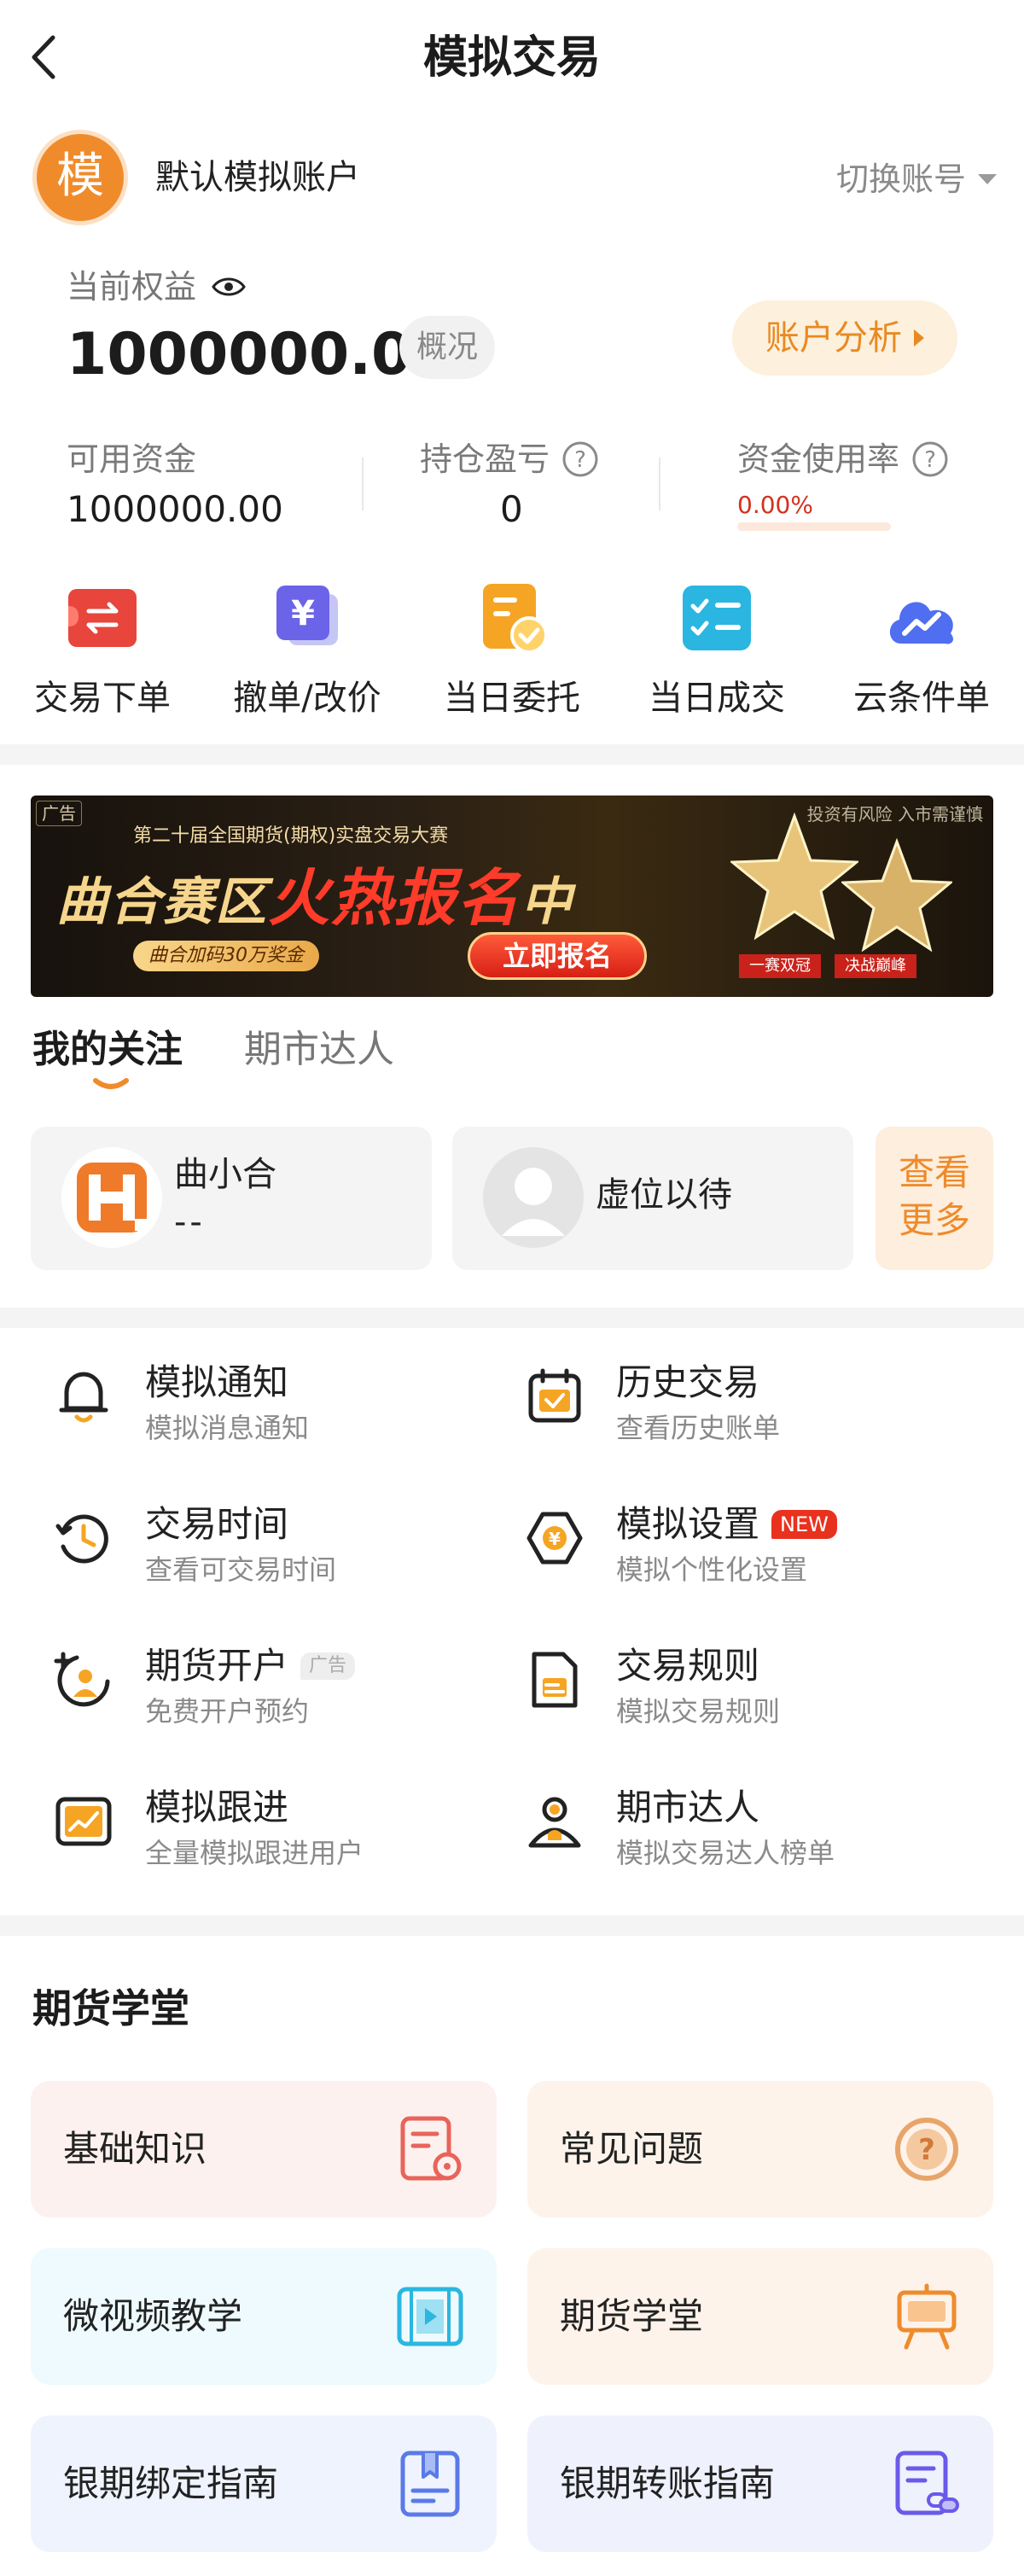 The width and height of the screenshot is (1024, 2576). I want to click on checklist-icon, so click(717, 618).